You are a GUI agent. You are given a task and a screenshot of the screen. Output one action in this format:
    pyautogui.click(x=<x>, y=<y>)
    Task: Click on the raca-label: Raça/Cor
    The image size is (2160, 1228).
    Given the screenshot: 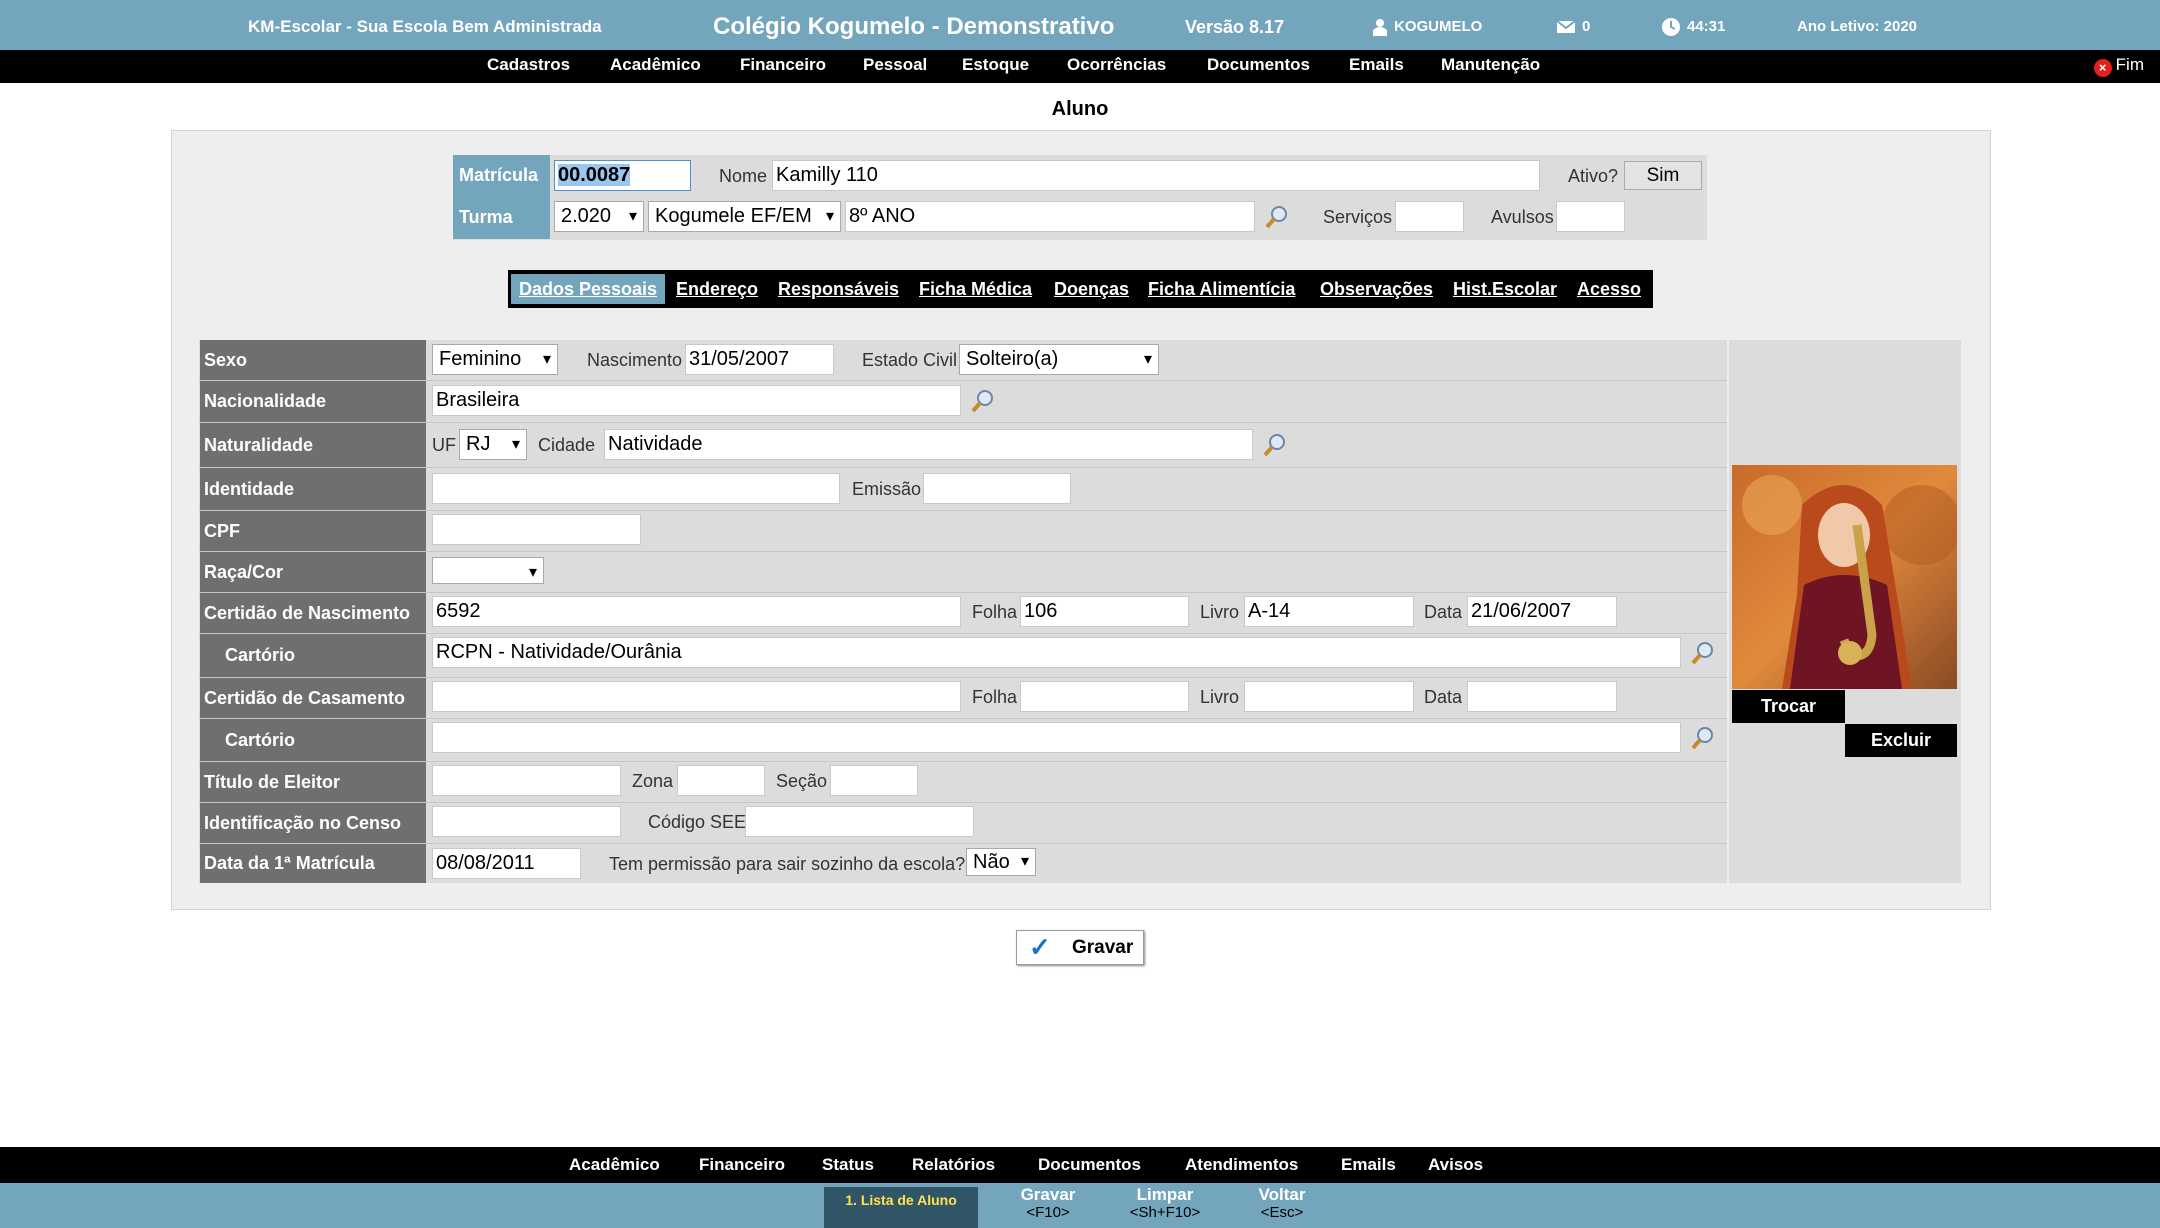 What is the action you would take?
    pyautogui.click(x=313, y=572)
    